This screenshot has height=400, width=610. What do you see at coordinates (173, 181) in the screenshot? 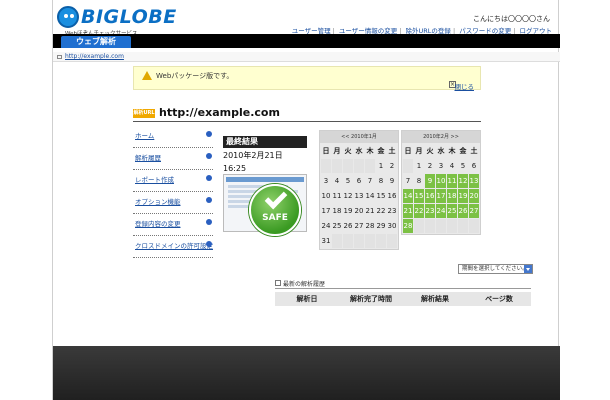
I see `sidebar-item-report: レポート作成` at bounding box center [173, 181].